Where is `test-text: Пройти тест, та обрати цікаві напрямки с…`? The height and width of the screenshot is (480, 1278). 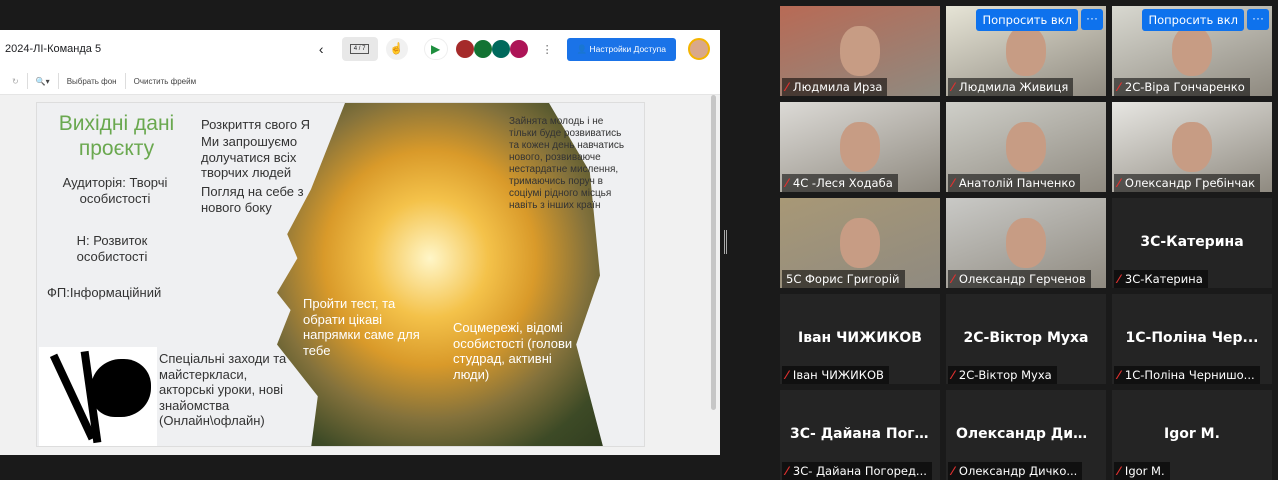 test-text: Пройти тест, та обрати цікаві напрямки с… is located at coordinates (361, 327).